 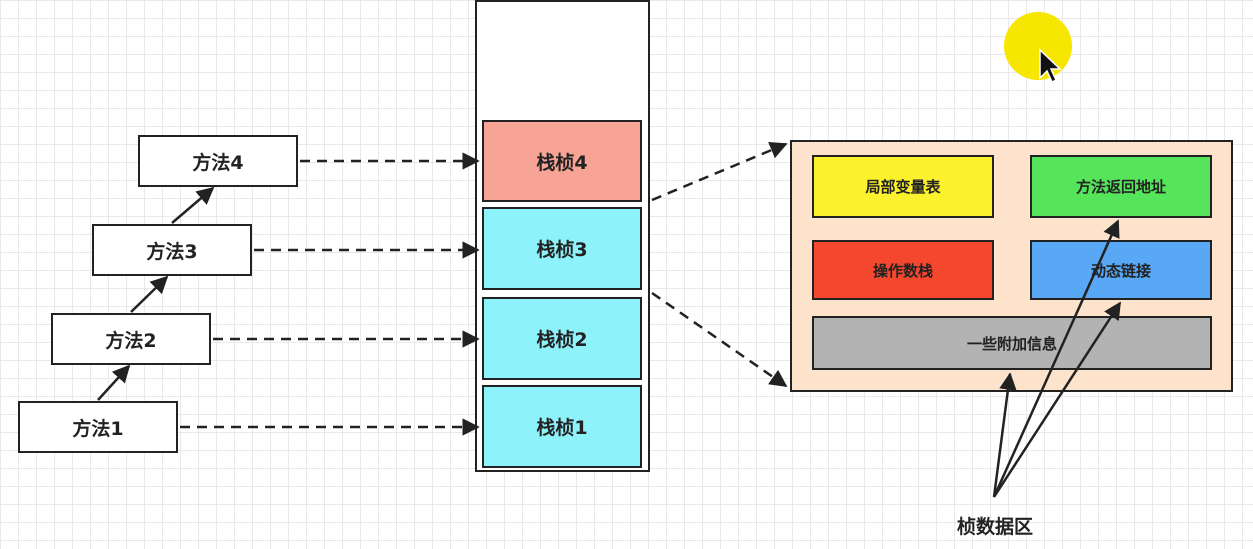 I want to click on frame-data-caption: 桢数据区, so click(x=994, y=527).